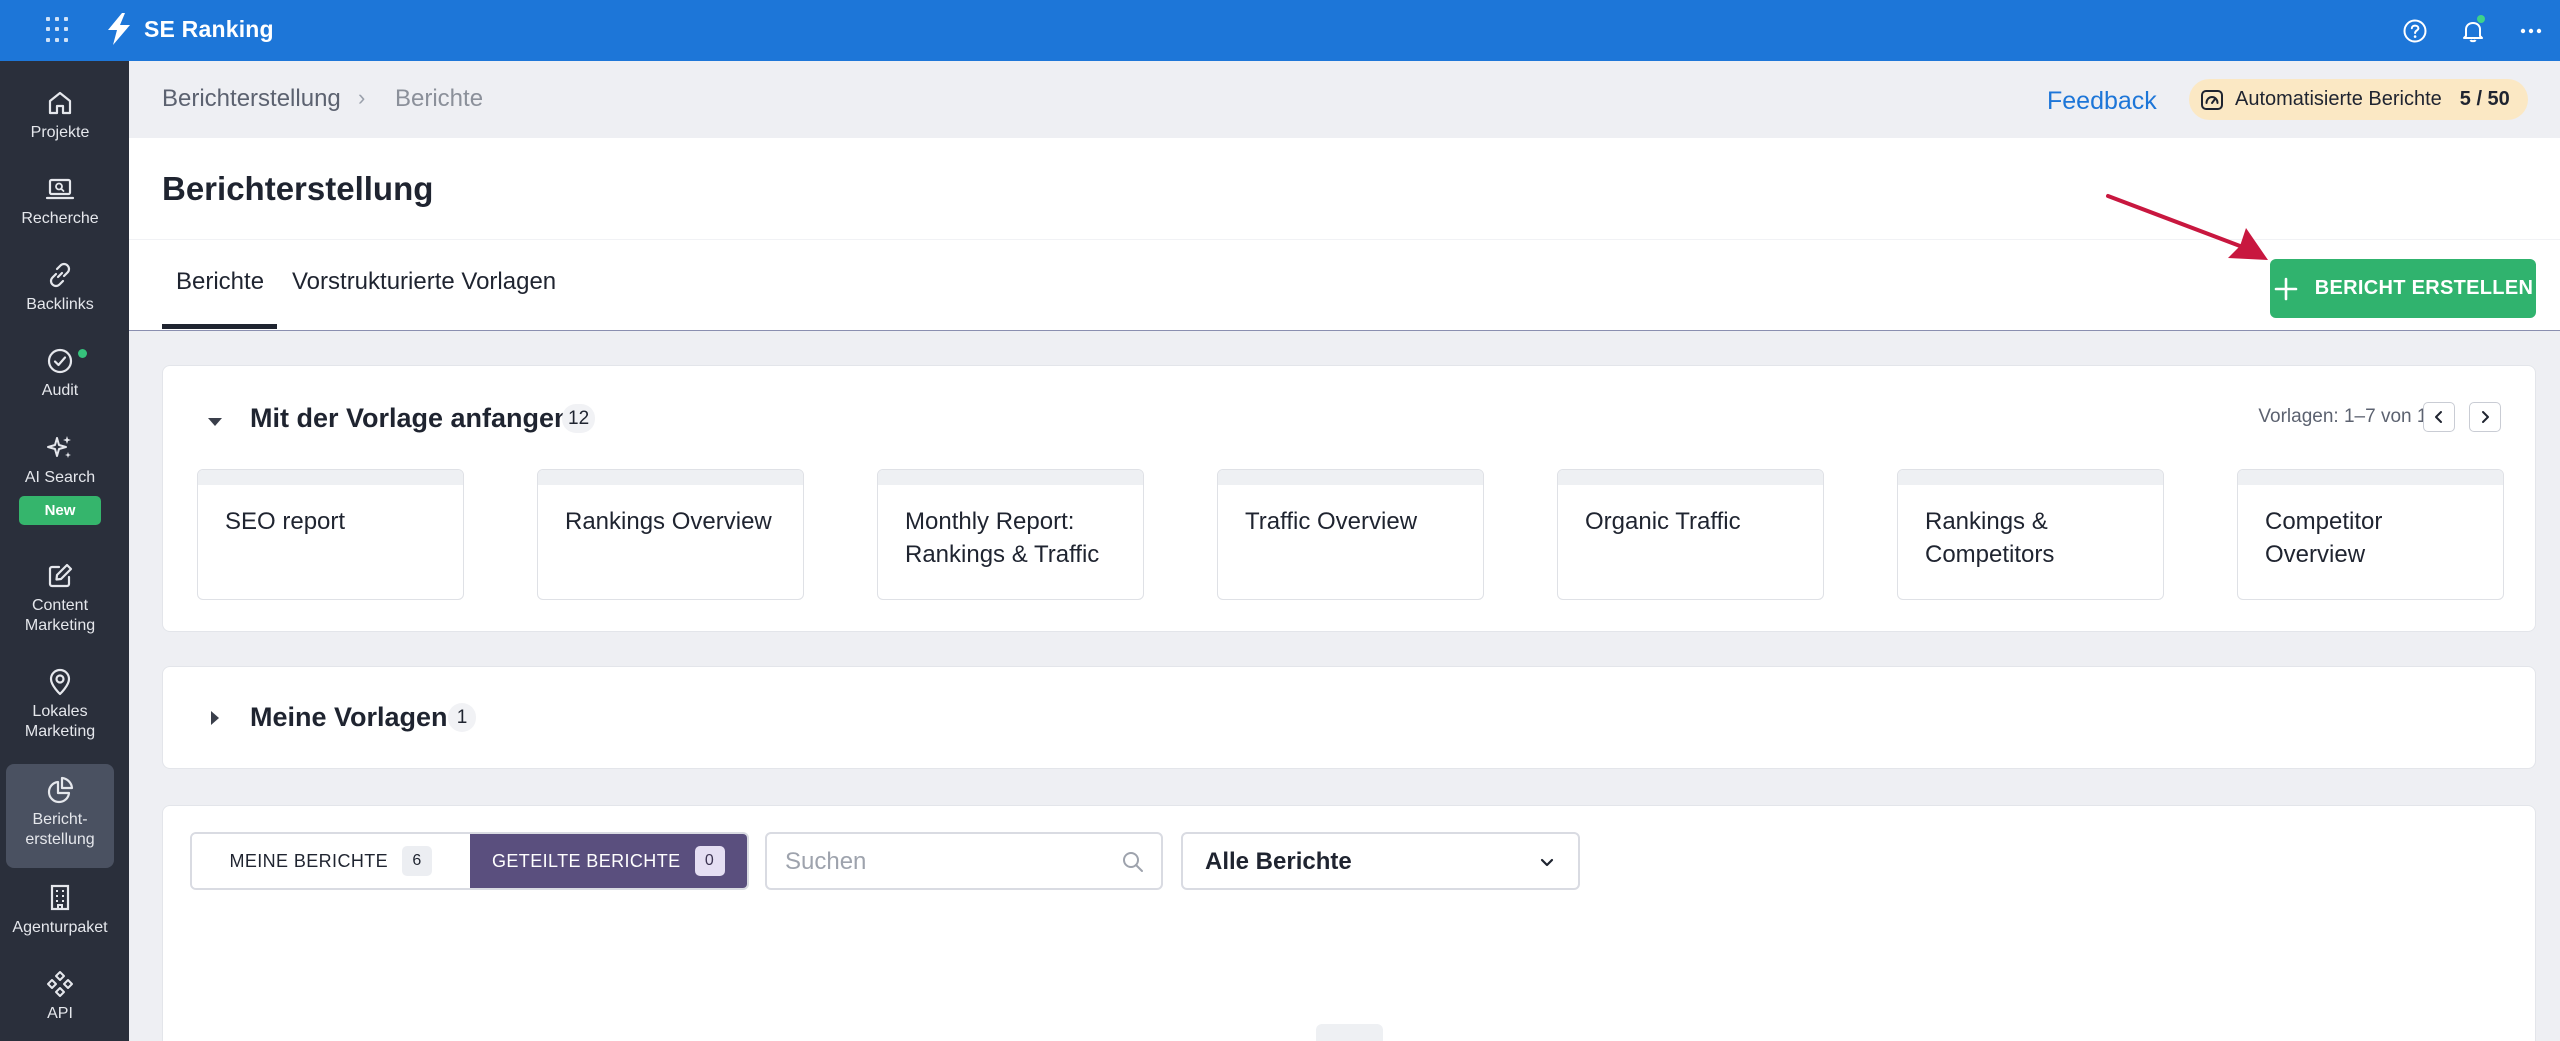 The height and width of the screenshot is (1041, 2560). What do you see at coordinates (60, 205) in the screenshot?
I see `sidebar-item-recherche: Recherche` at bounding box center [60, 205].